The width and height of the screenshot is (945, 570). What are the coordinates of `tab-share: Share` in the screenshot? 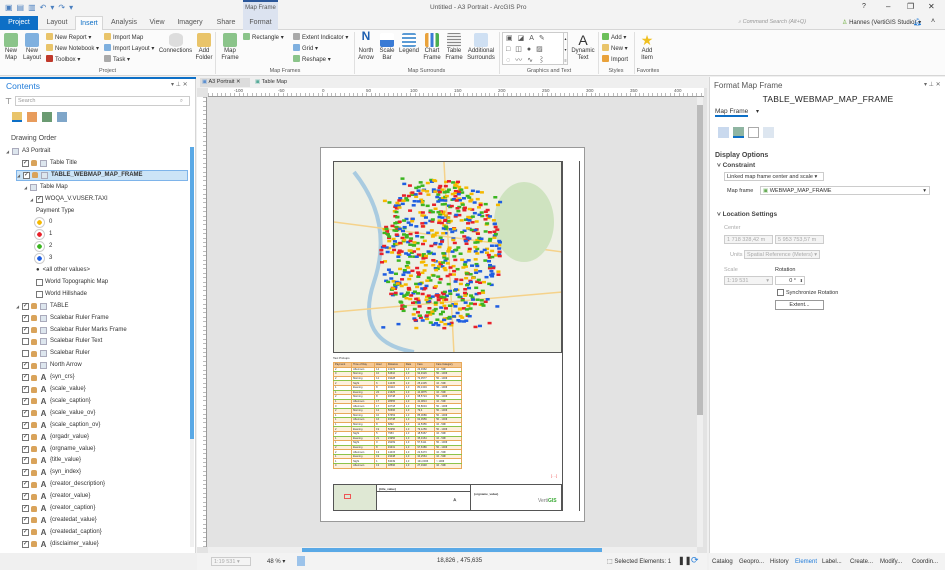 It's located at (226, 23).